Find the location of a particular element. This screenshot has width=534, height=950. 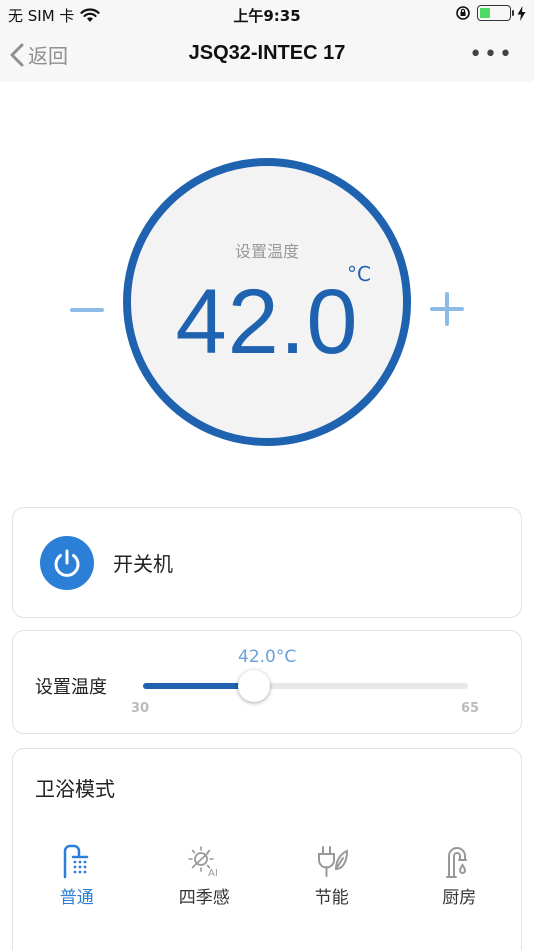

slider-max-label: 65 is located at coordinates (470, 708).